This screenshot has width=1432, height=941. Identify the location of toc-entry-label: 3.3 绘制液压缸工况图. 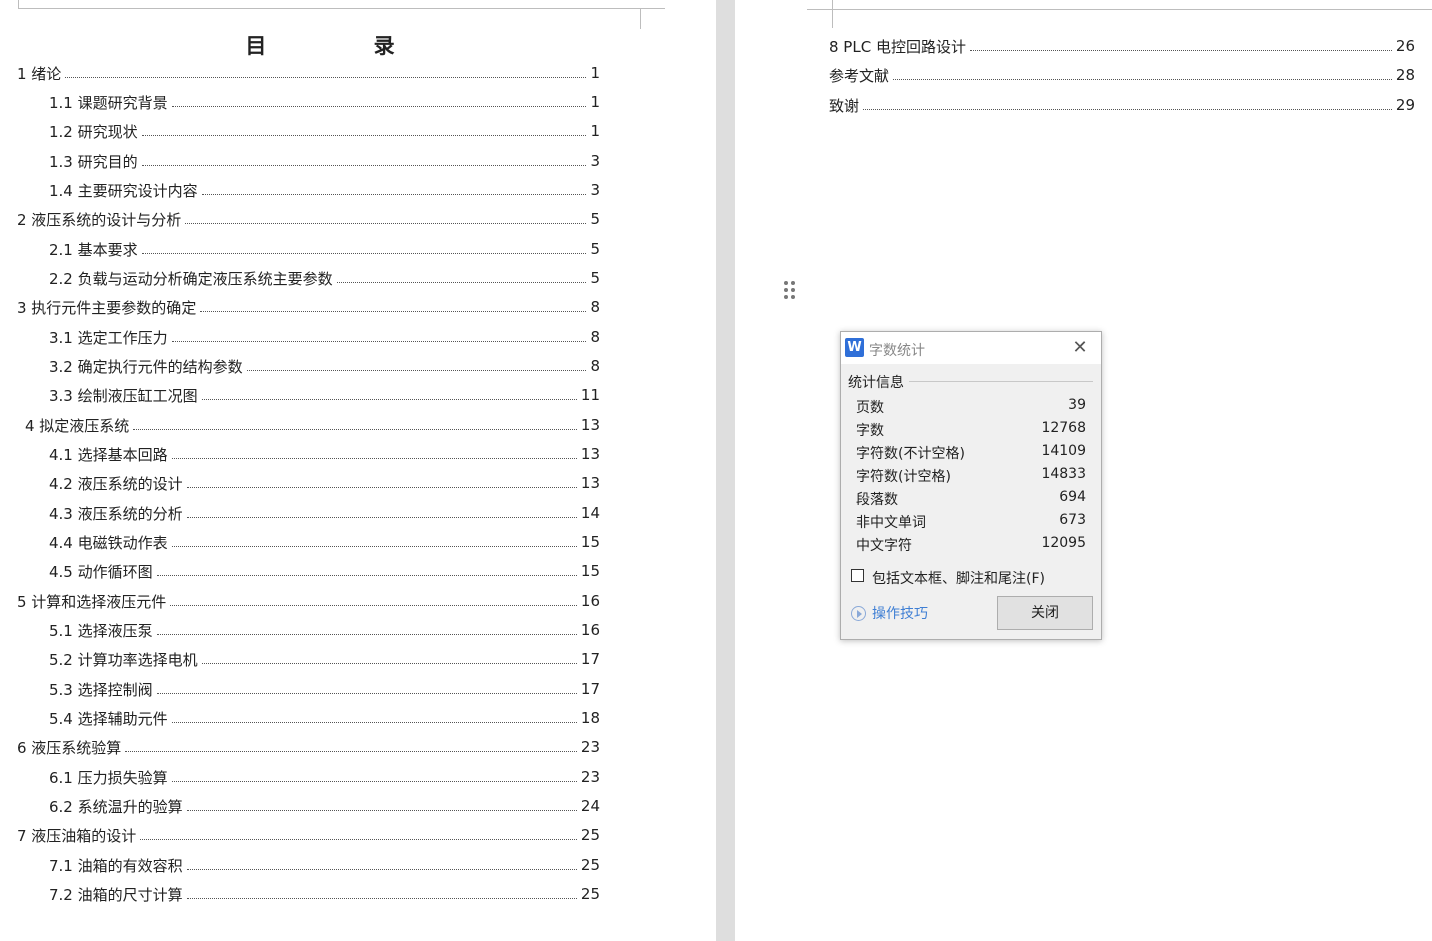
(123, 395).